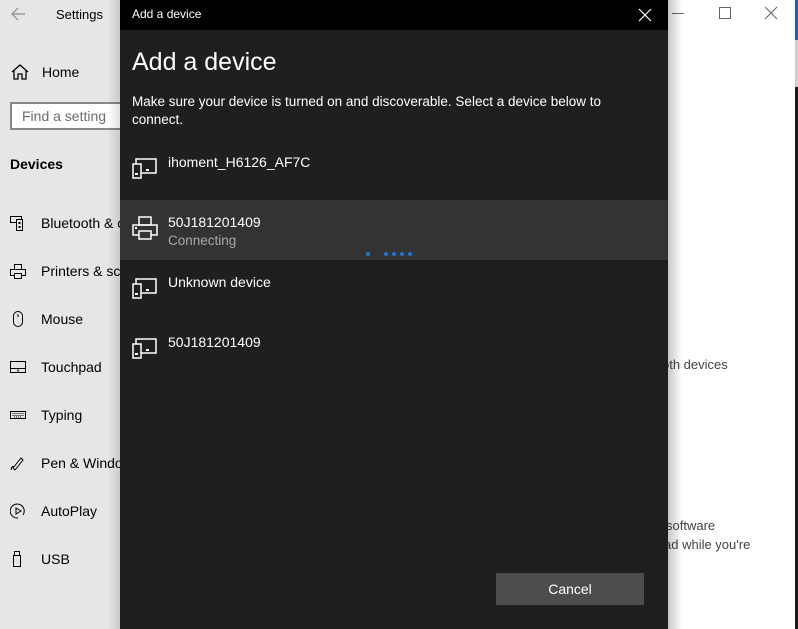 This screenshot has height=629, width=798. I want to click on device-name: ihoment_H6126_AF7C, so click(239, 162).